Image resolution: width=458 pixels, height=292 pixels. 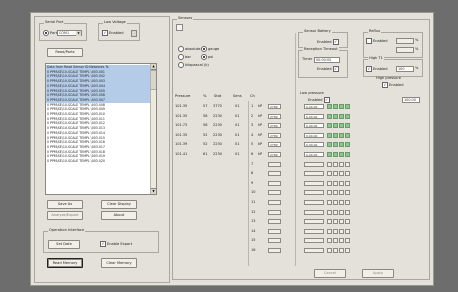 I want to click on low-voltage-checkbox: ✓, so click(x=105, y=33).